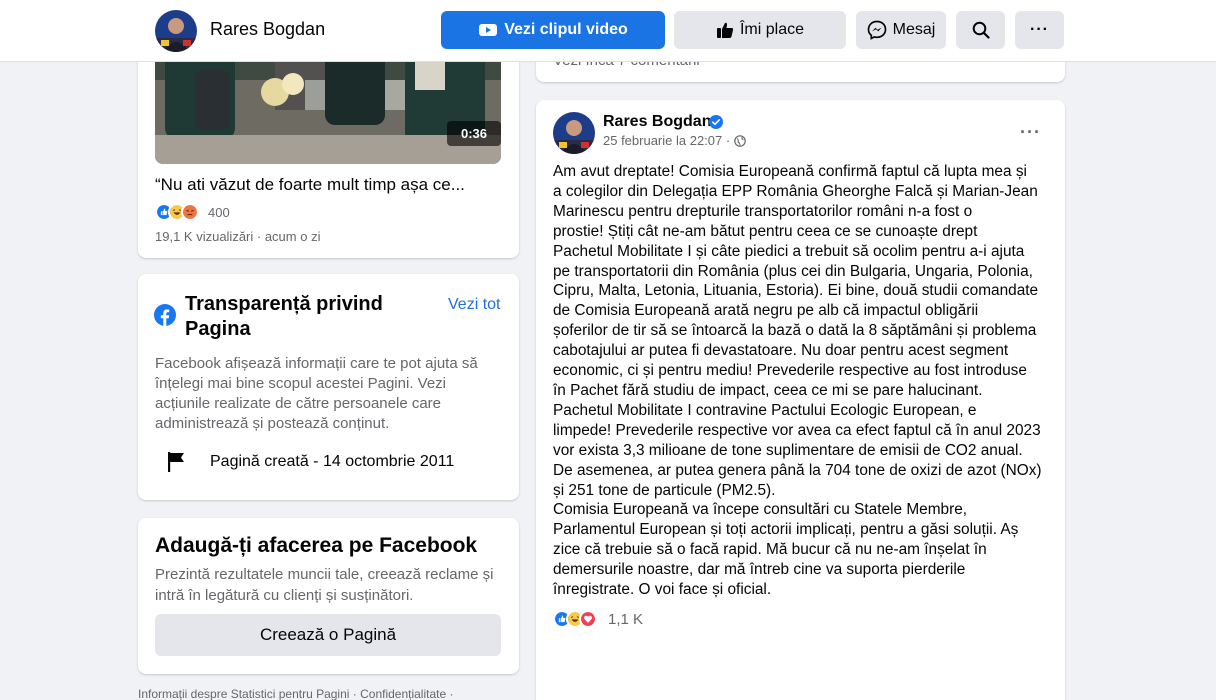 This screenshot has width=1216, height=700. Describe the element at coordinates (267, 29) in the screenshot. I see `page-name: Rares Bogdan` at that location.